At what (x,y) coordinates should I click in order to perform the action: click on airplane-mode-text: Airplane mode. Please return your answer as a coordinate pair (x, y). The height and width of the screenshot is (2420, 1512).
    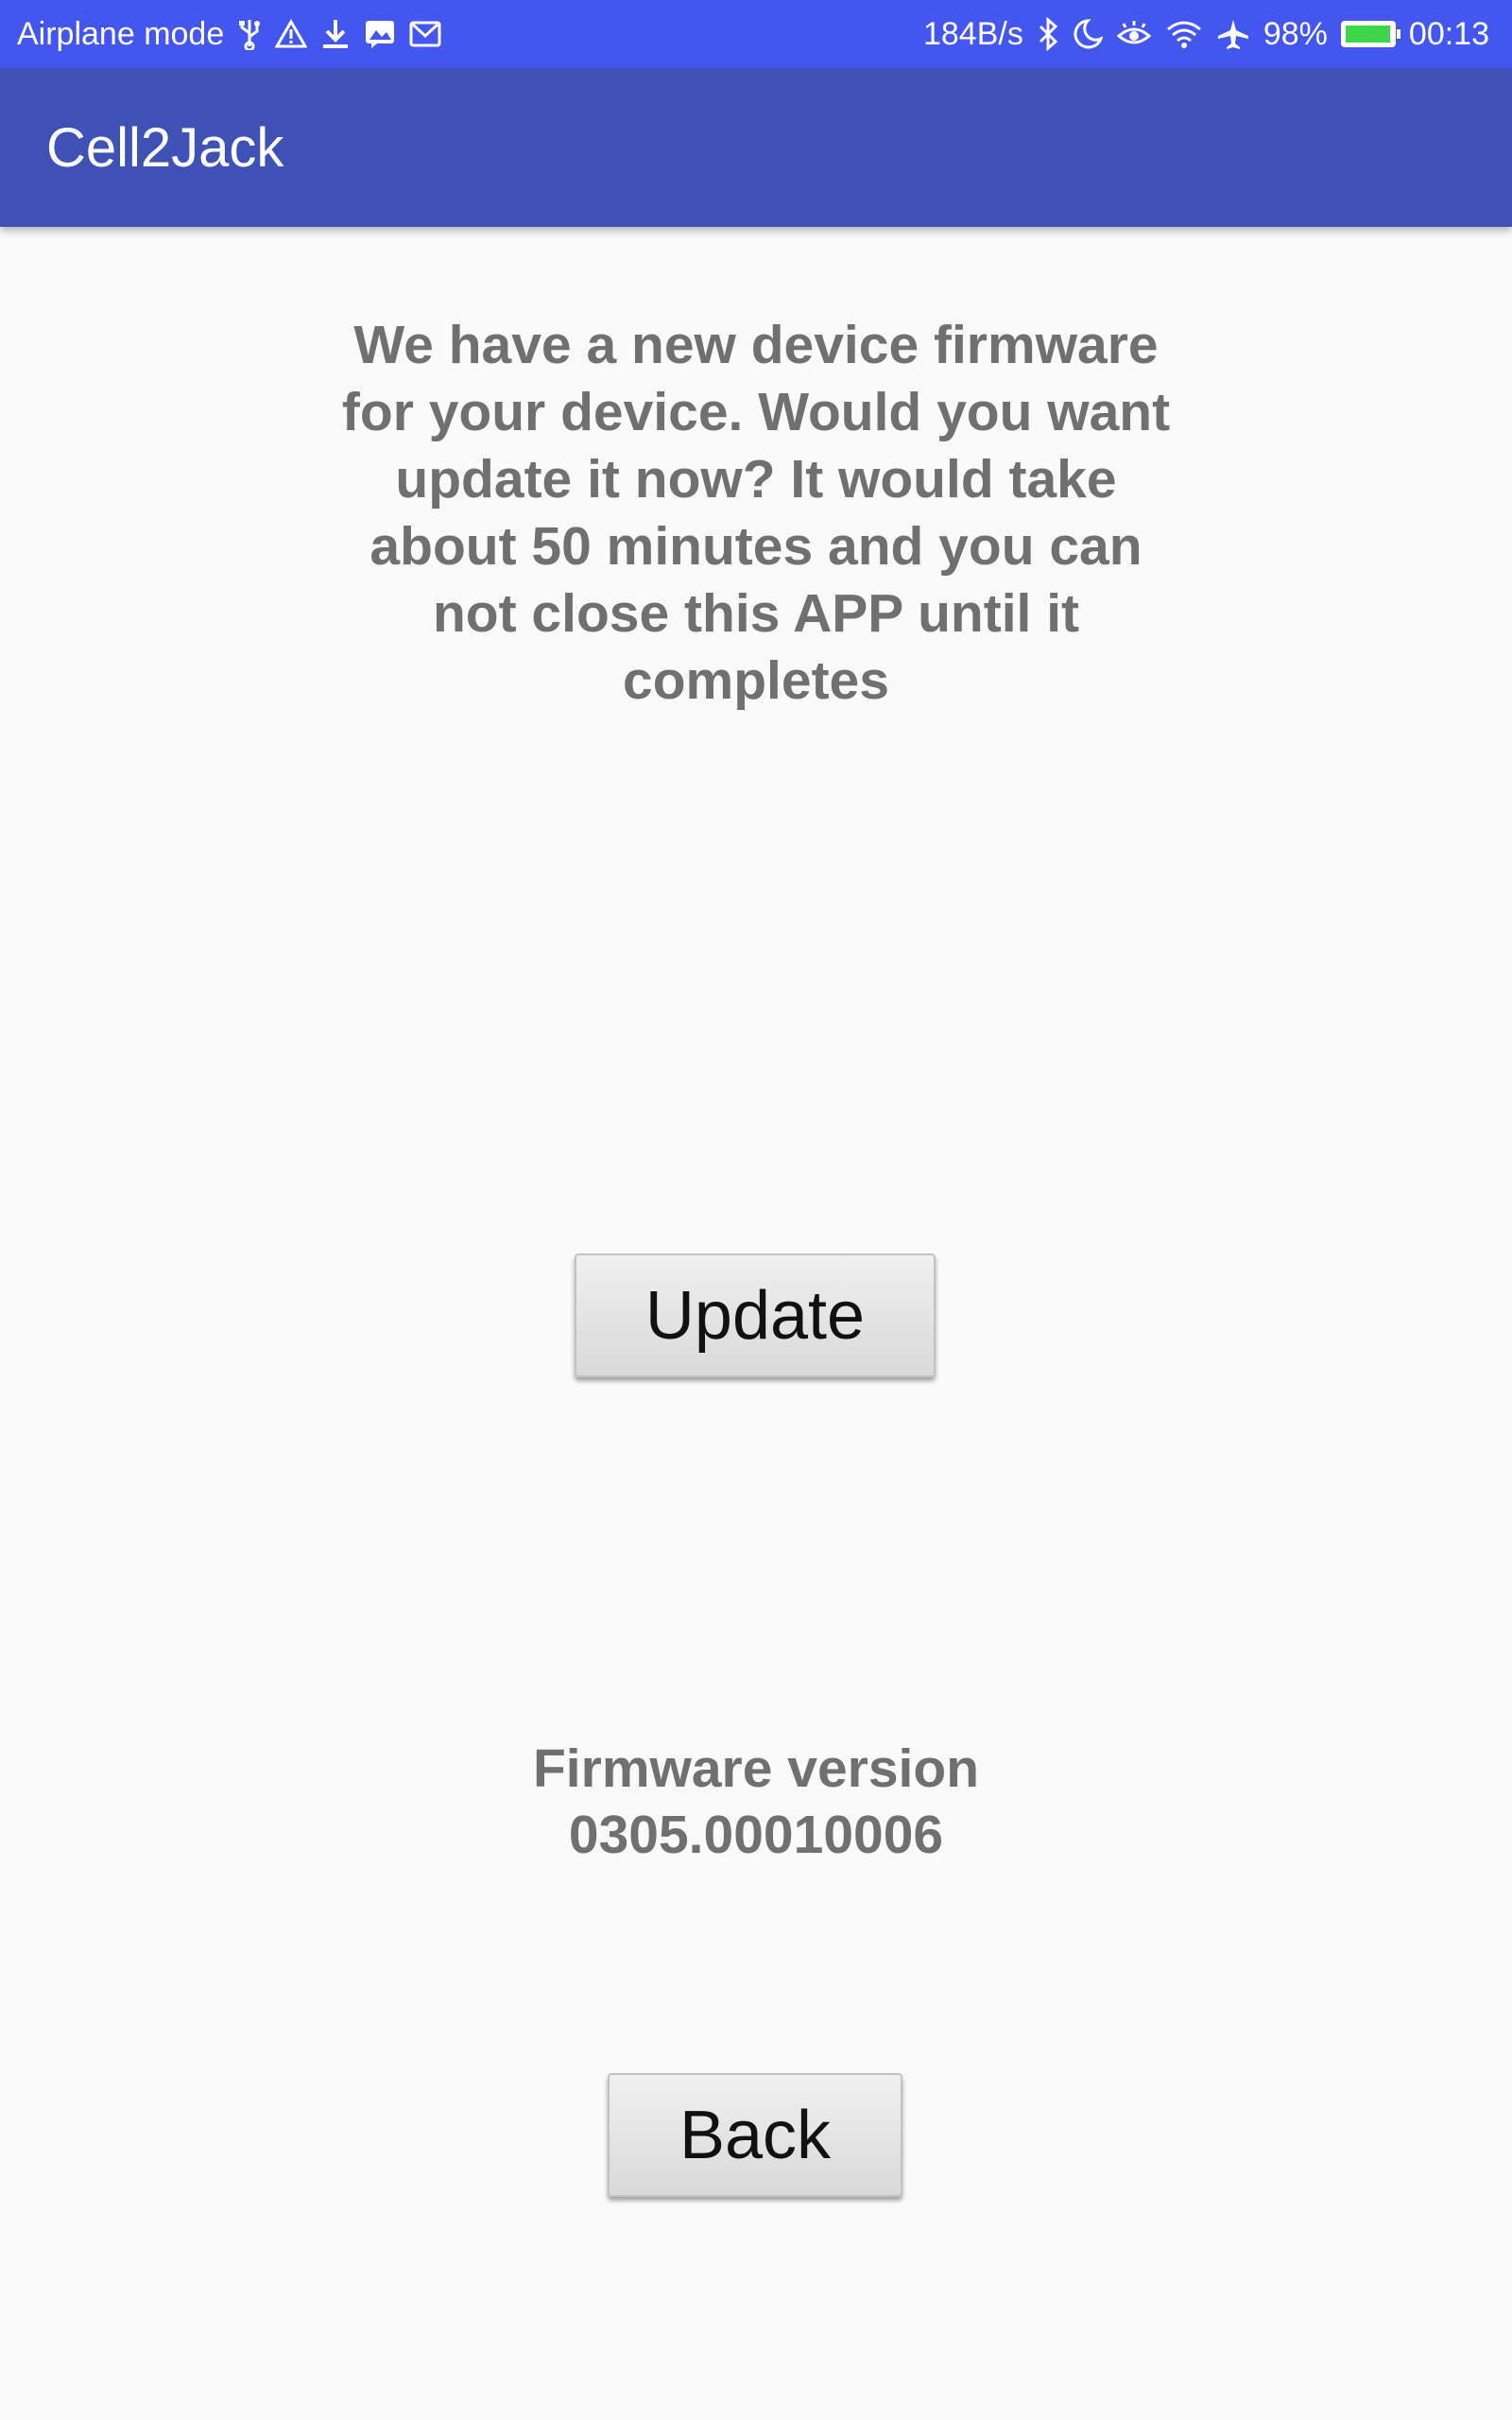
    Looking at the image, I should click on (121, 33).